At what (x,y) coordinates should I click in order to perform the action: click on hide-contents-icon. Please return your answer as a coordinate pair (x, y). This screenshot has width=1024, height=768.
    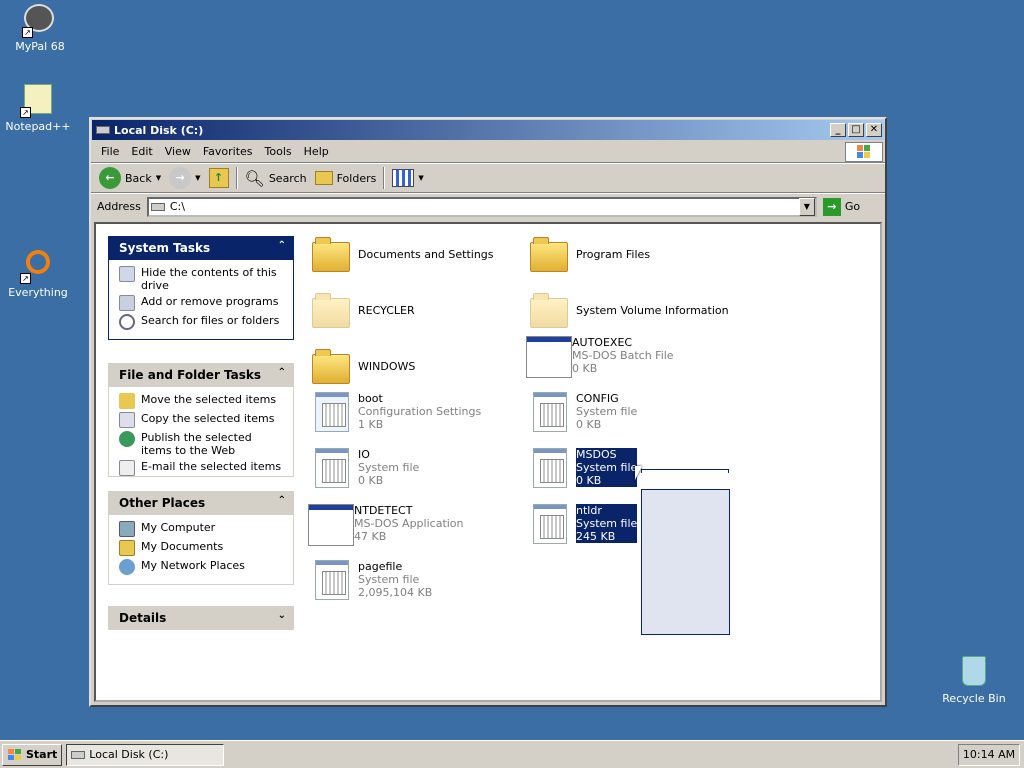
    Looking at the image, I should click on (127, 274).